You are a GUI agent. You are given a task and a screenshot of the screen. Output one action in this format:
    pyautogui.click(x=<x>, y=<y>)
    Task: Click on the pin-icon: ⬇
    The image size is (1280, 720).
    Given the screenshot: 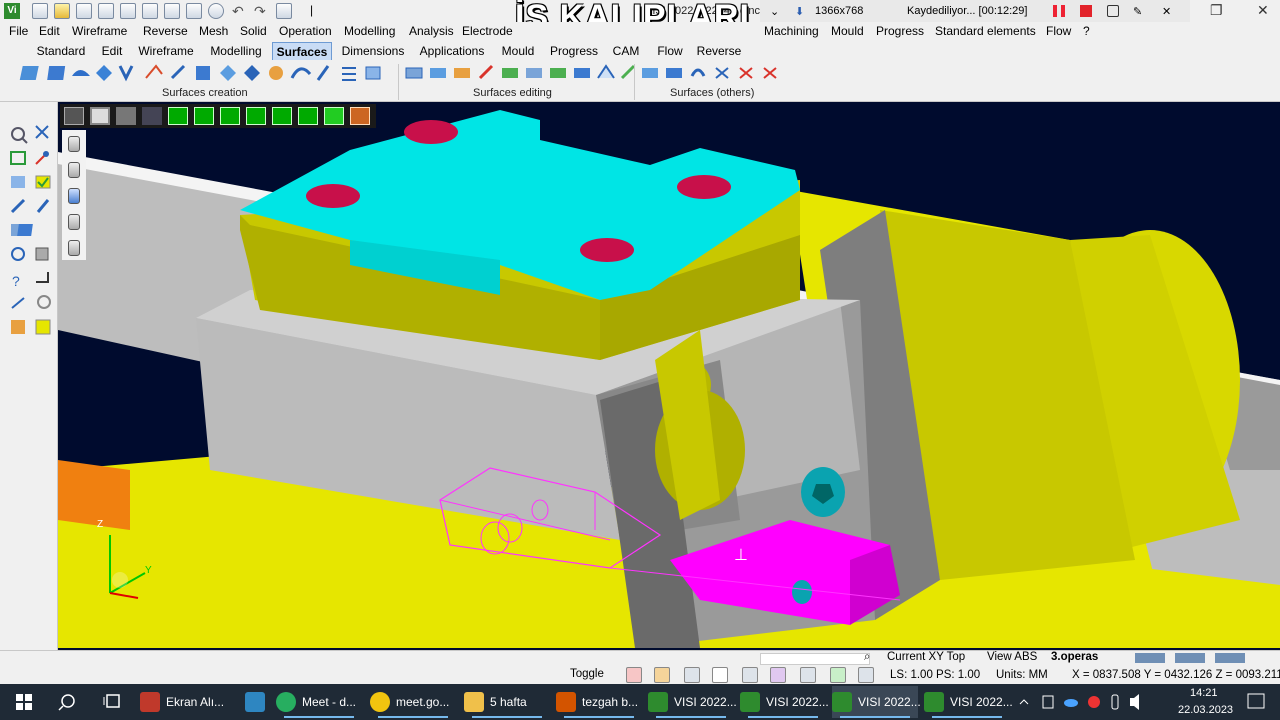 What is the action you would take?
    pyautogui.click(x=799, y=11)
    